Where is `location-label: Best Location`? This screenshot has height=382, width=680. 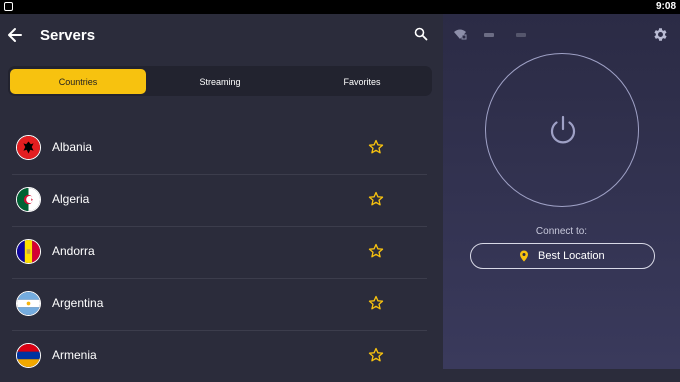
location-label: Best Location is located at coordinates (571, 256).